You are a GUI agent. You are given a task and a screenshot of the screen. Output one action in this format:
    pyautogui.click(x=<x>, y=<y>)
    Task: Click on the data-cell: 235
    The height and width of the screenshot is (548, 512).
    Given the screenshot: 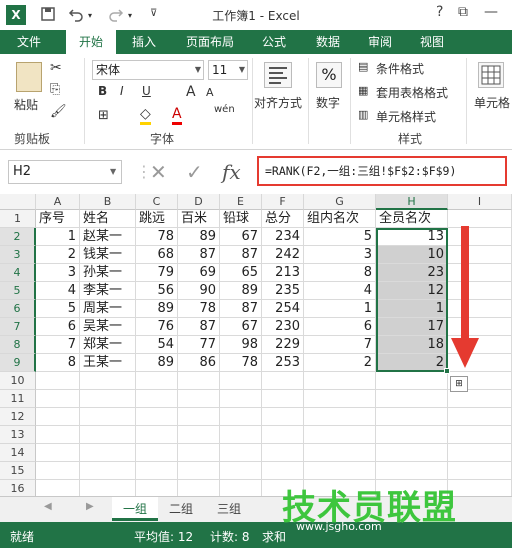 What is the action you would take?
    pyautogui.click(x=283, y=291)
    